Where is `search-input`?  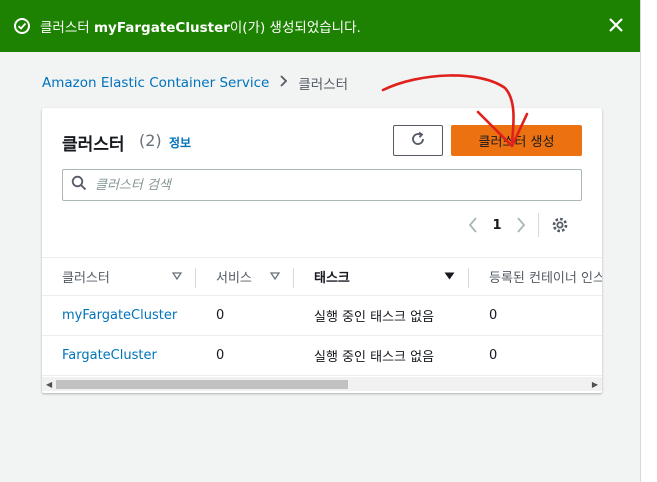 search-input is located at coordinates (315, 185).